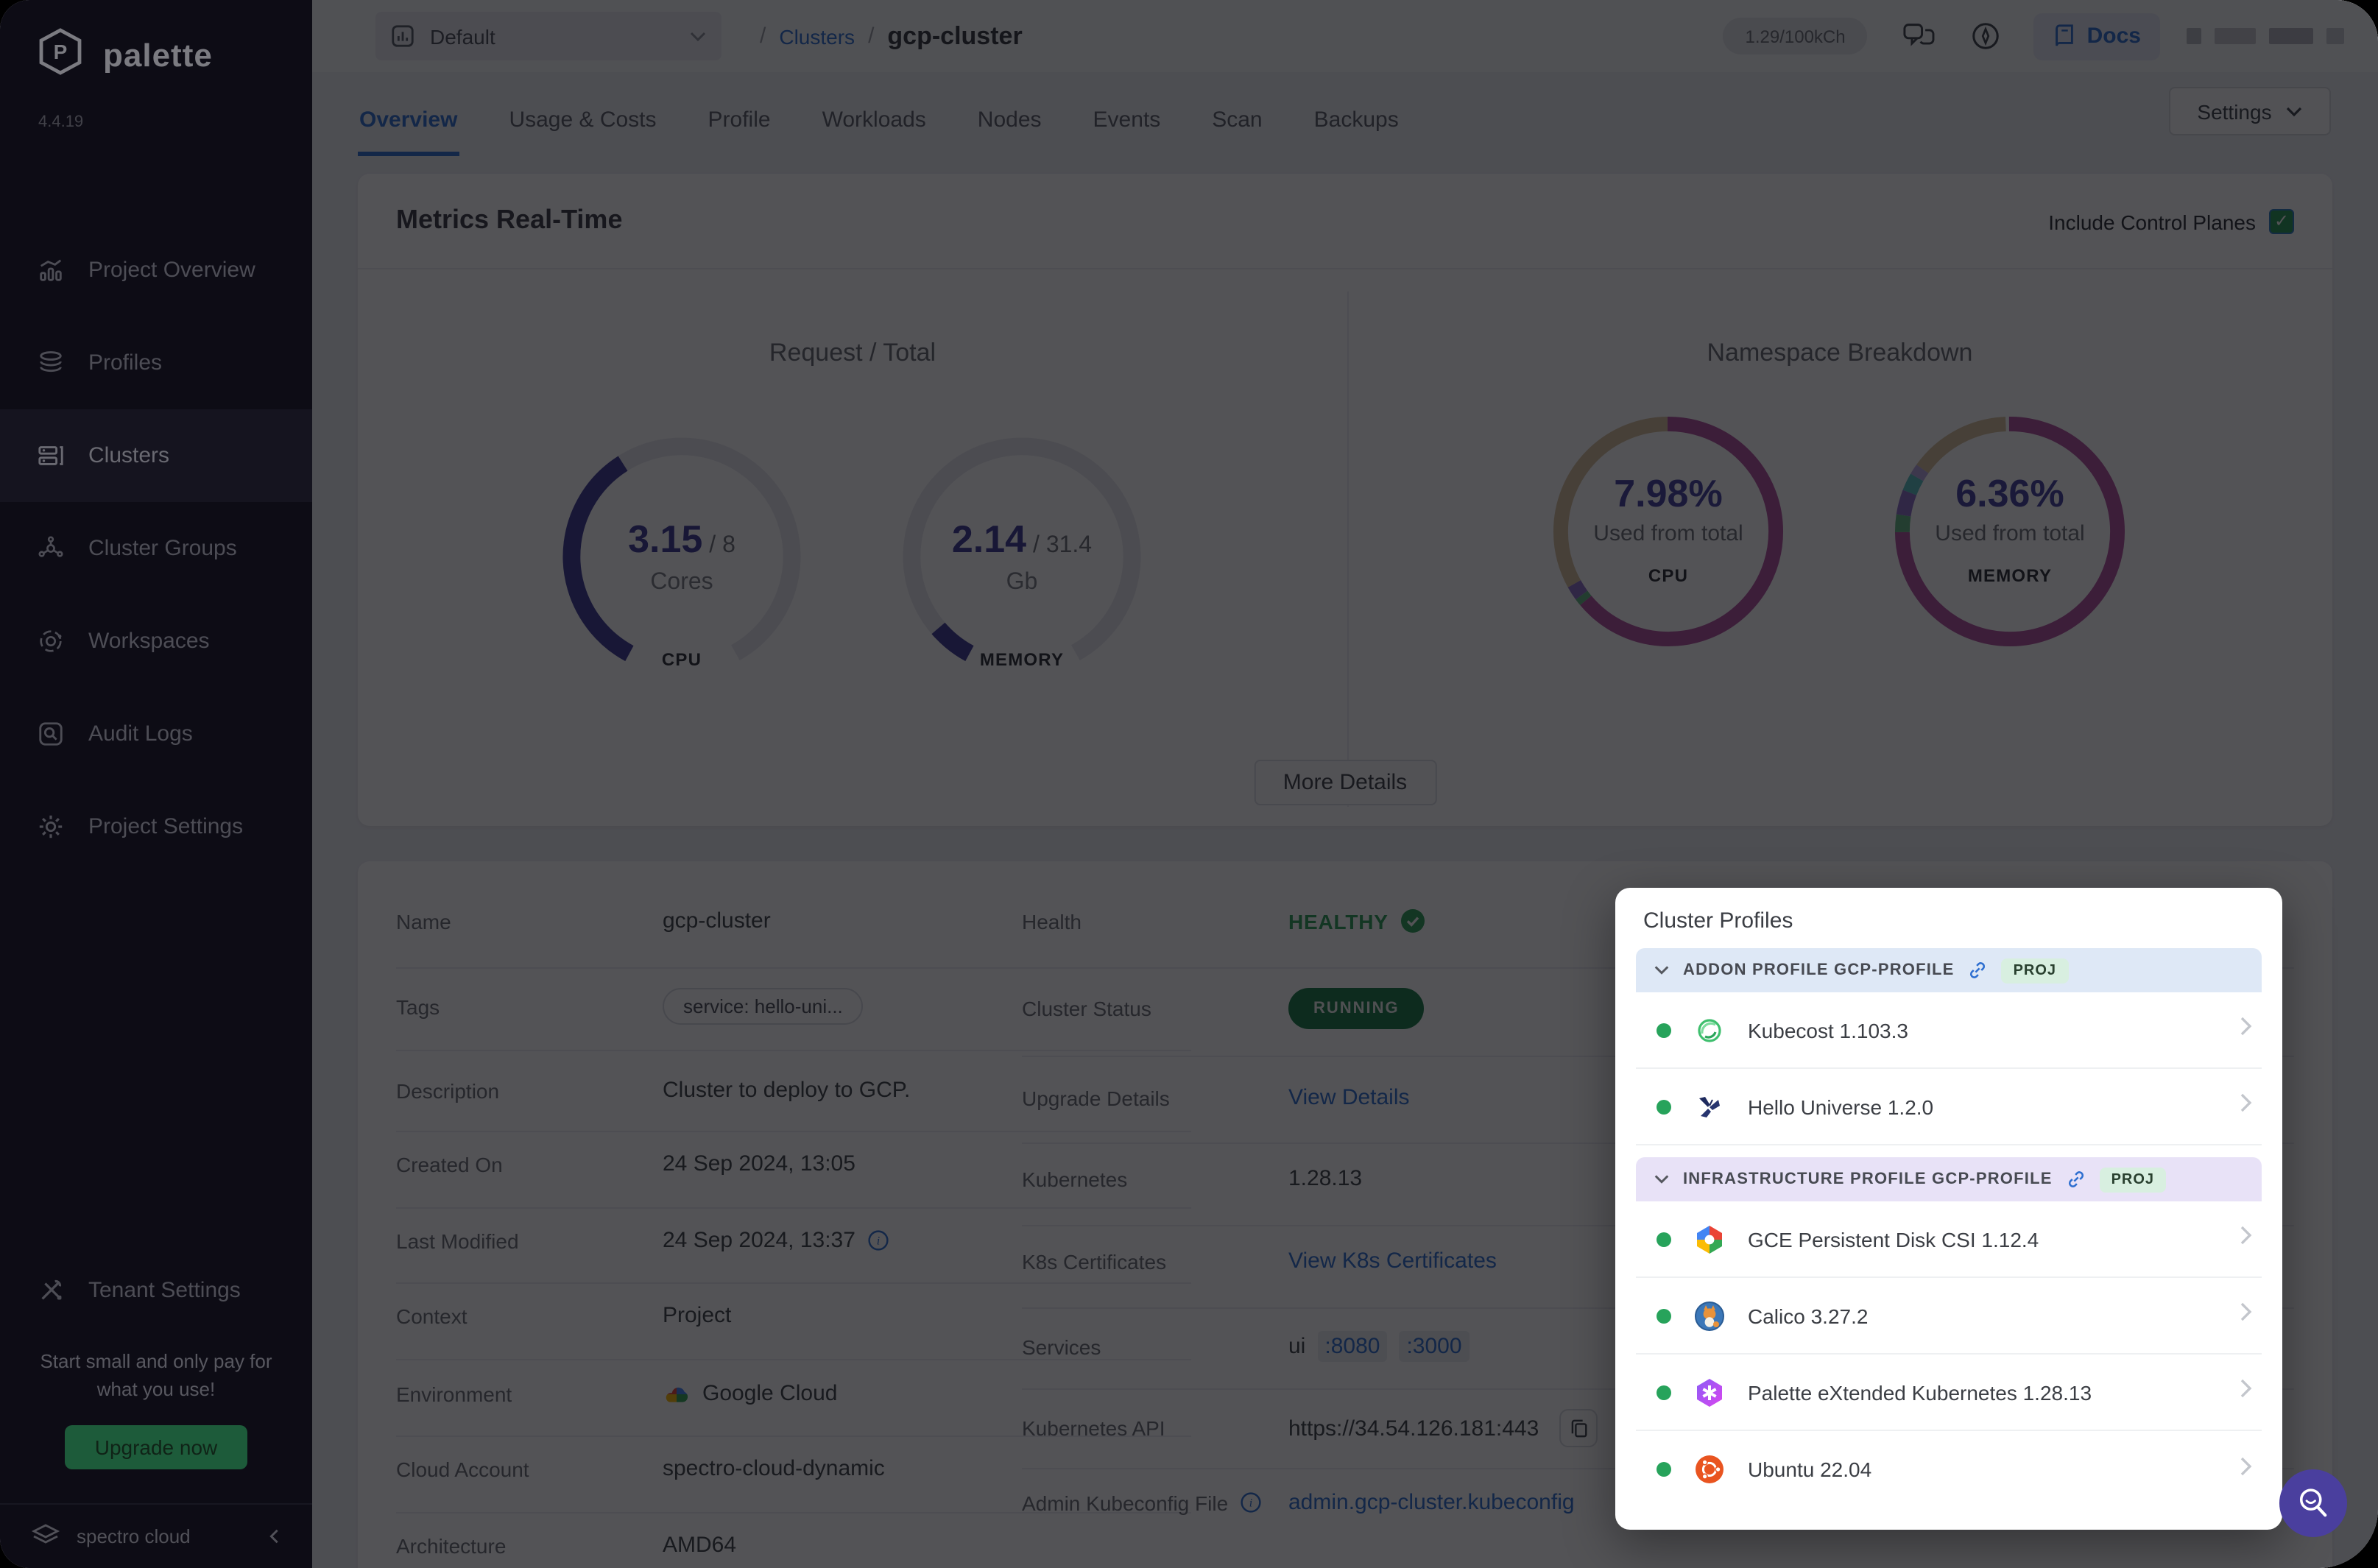 The width and height of the screenshot is (2378, 1568). I want to click on infrastructure-profile-header: INFRASTRUCTURE PROFILE GCP-PROFILE PROJ, so click(1949, 1179).